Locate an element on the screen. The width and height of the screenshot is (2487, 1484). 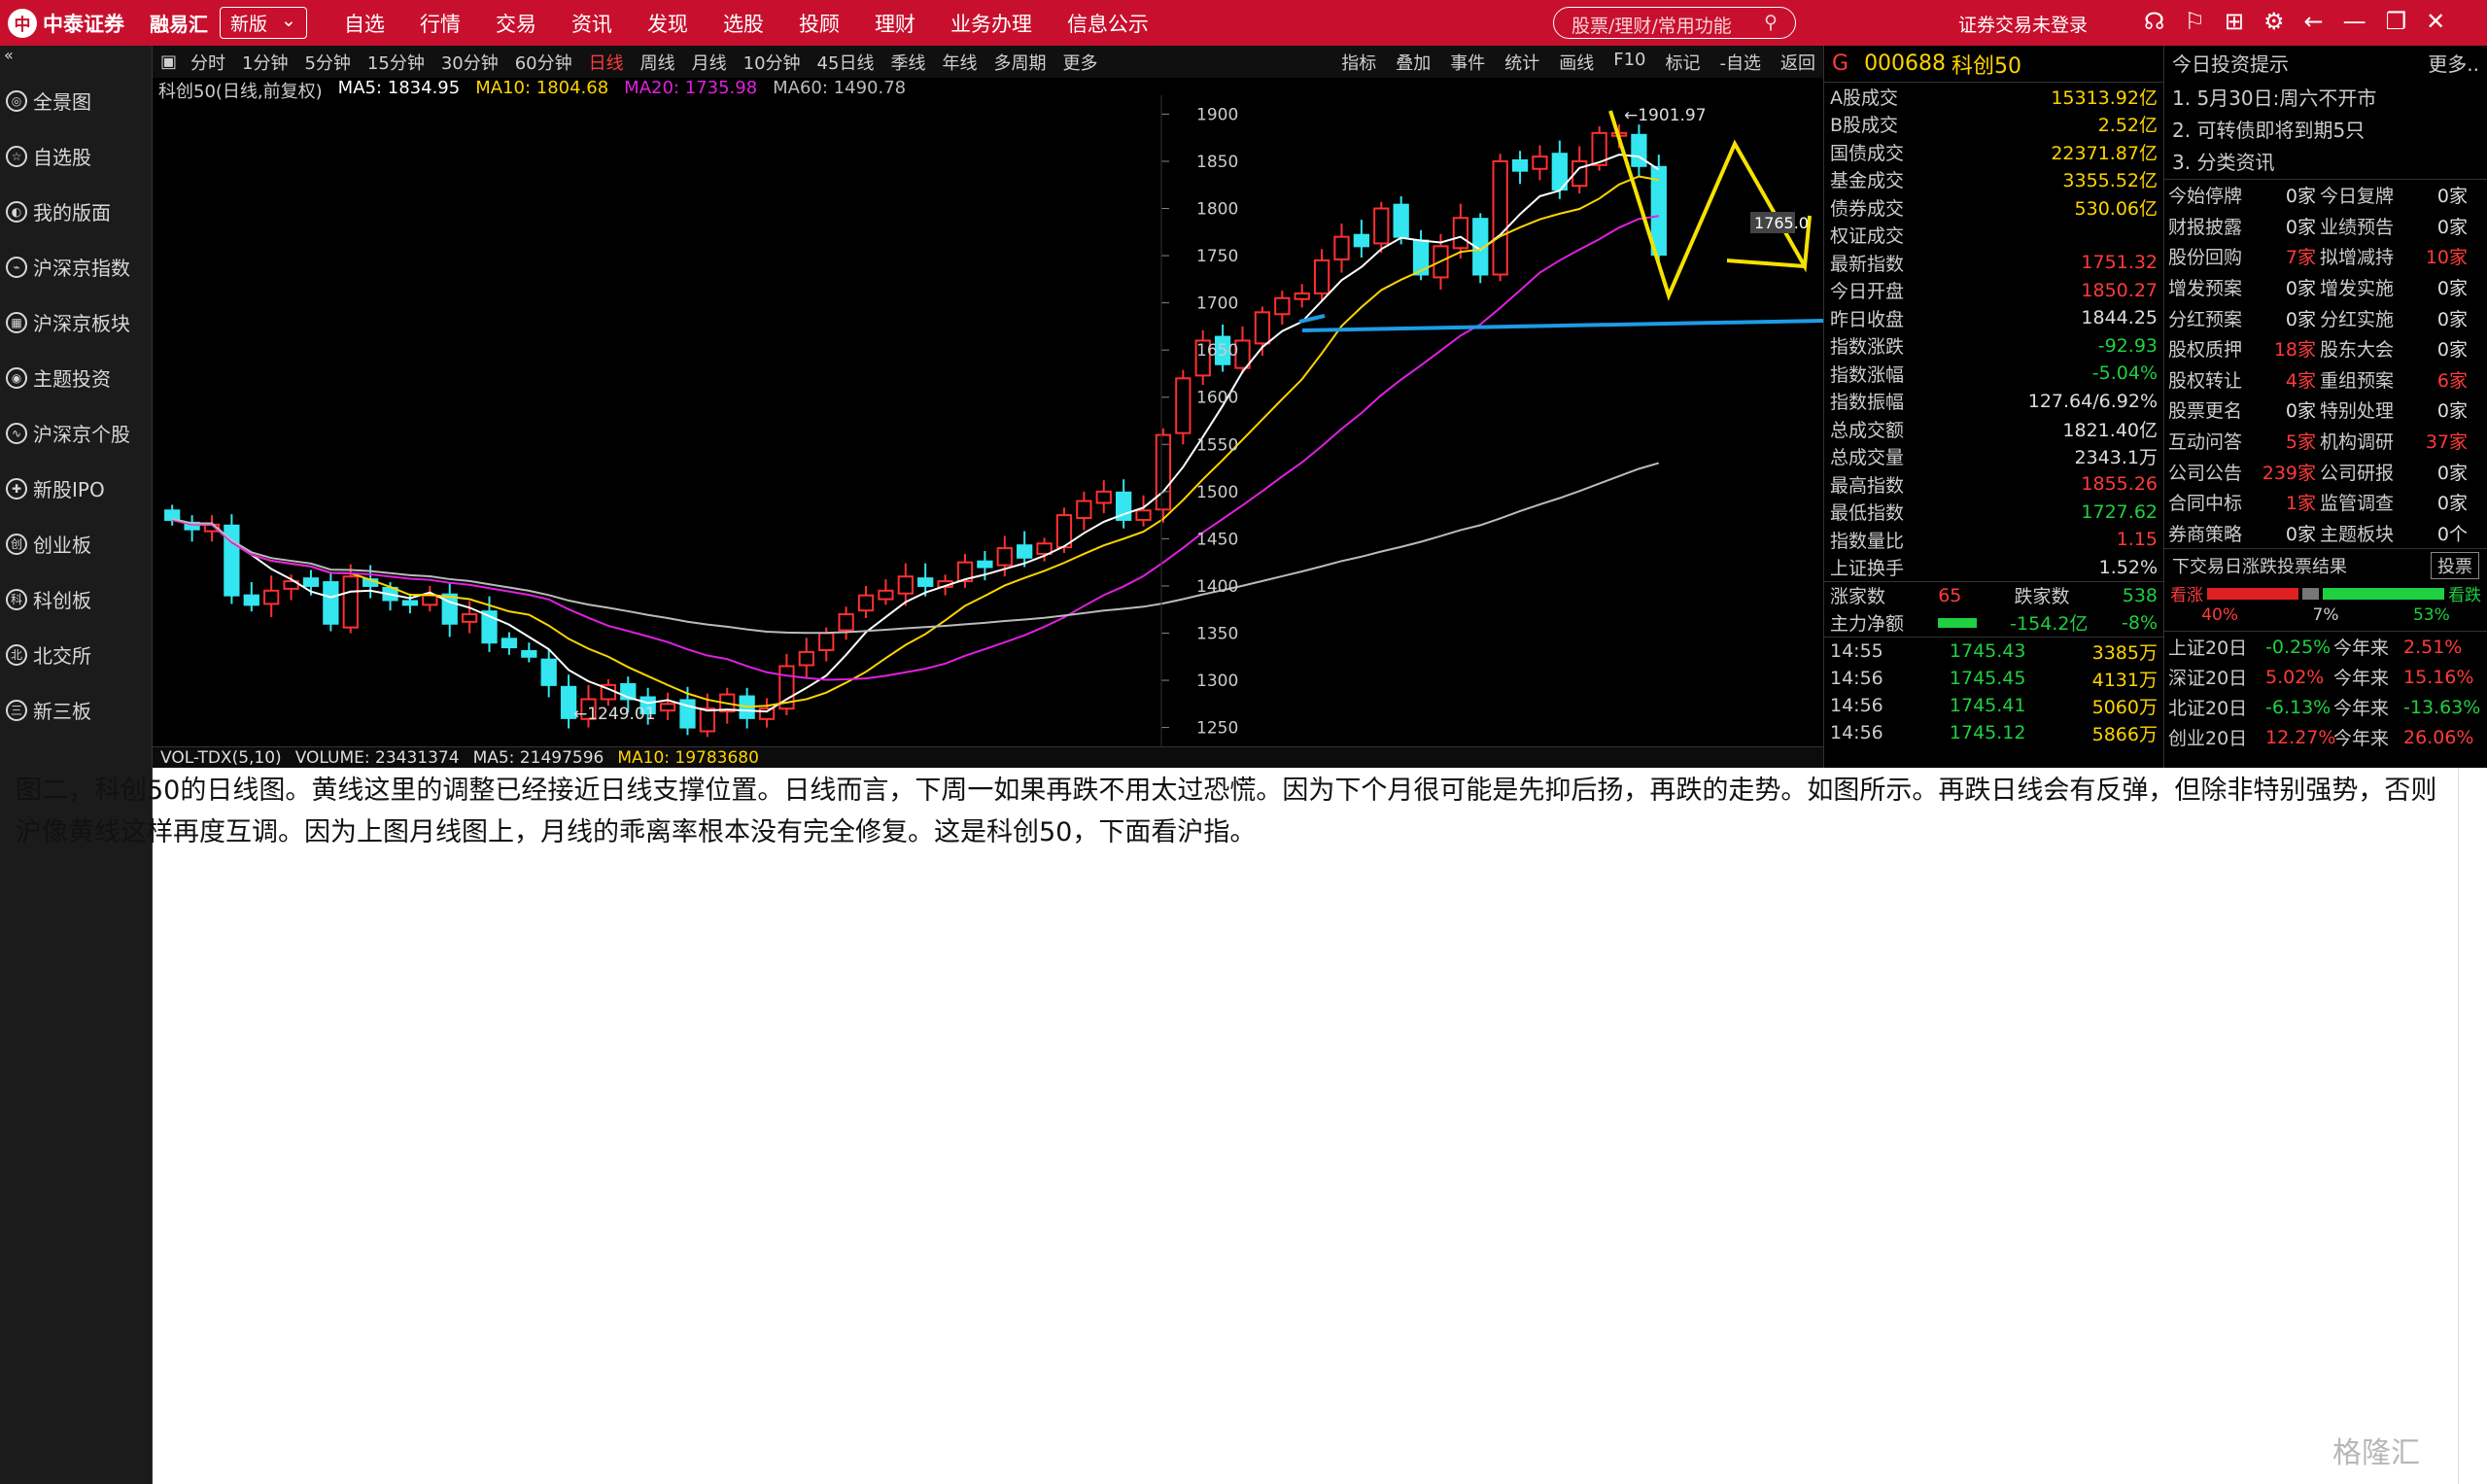
menu-item: 自选 is located at coordinates (364, 23).